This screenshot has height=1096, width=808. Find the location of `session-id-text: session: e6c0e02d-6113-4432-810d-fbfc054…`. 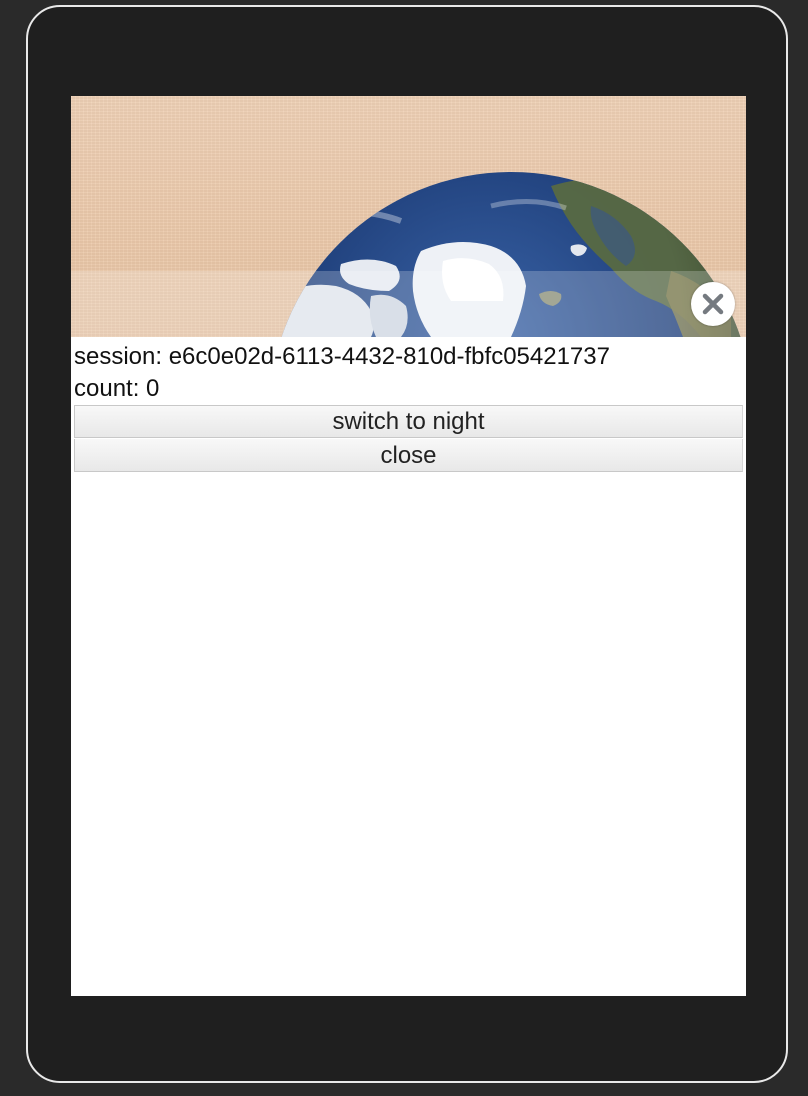

session-id-text: session: e6c0e02d-6113-4432-810d-fbfc054… is located at coordinates (342, 356).